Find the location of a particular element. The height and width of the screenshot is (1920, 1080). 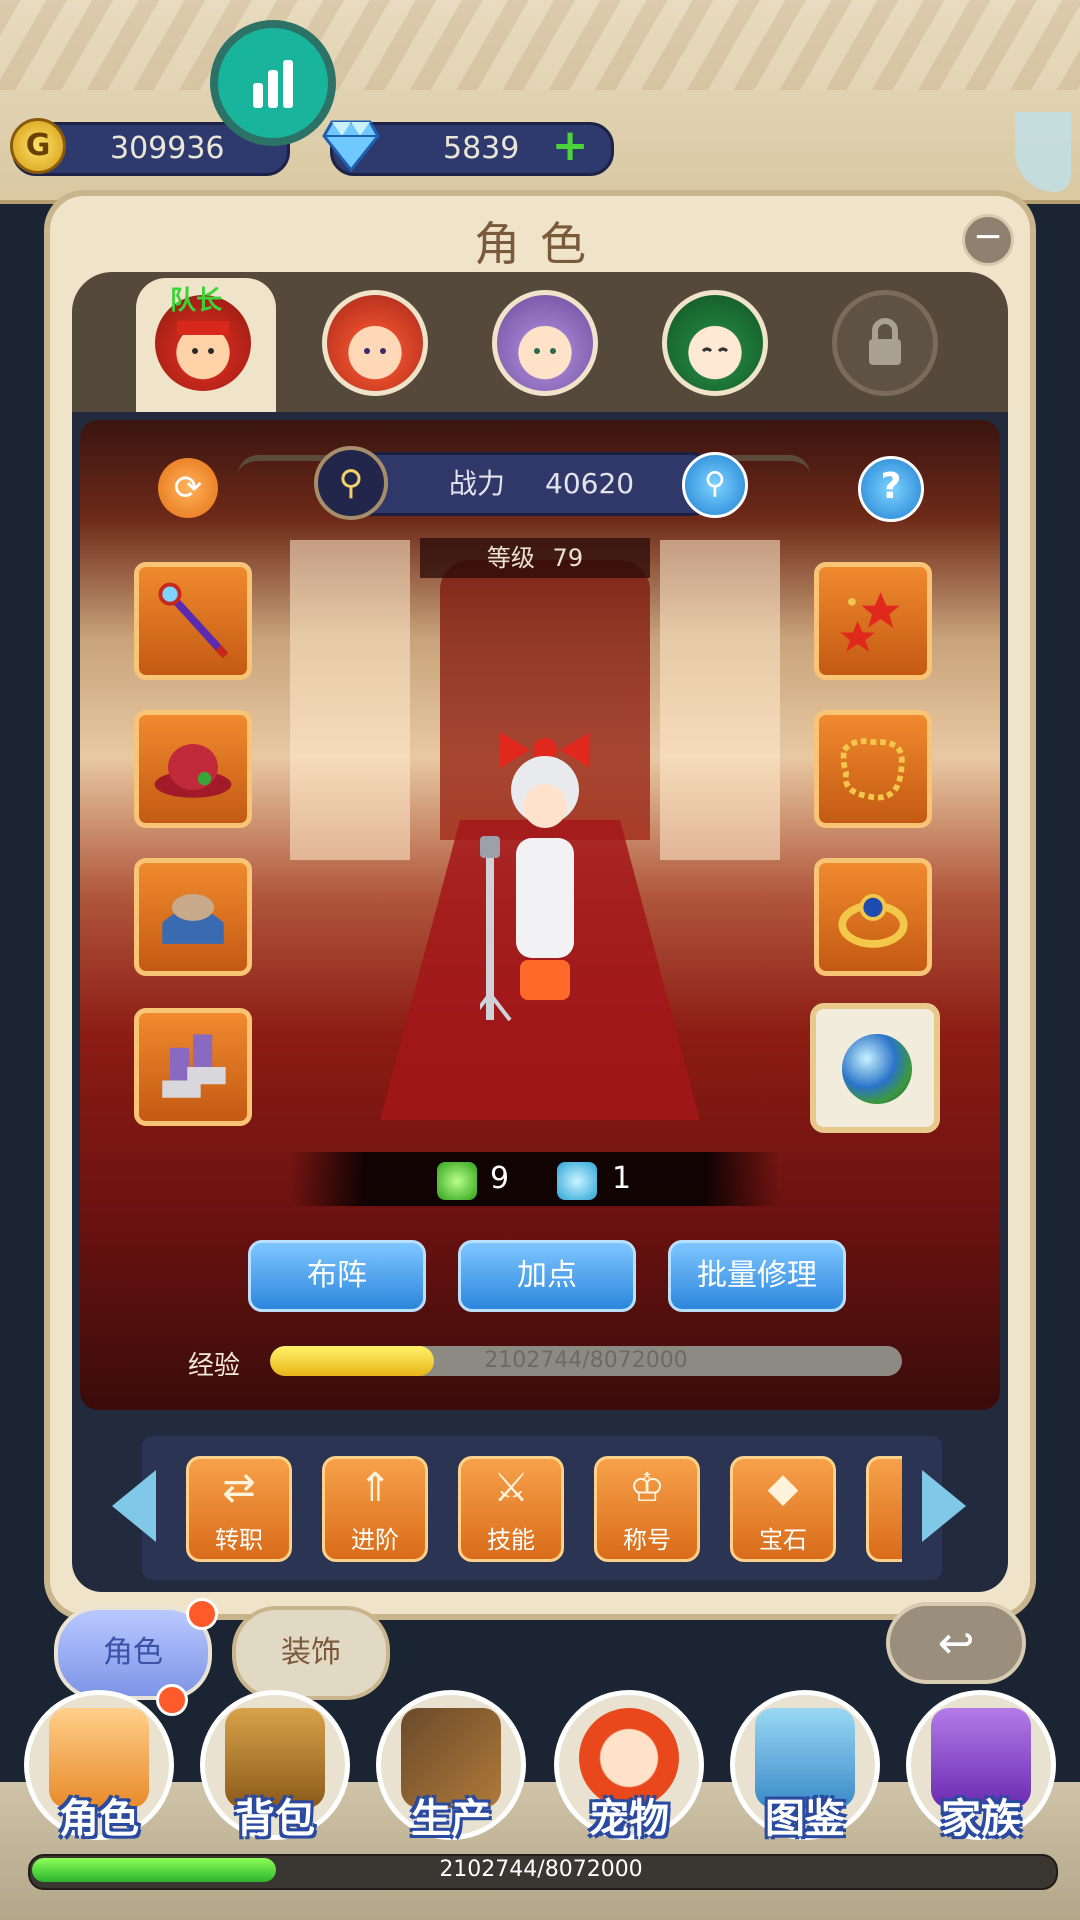

nav-label: 图鉴 is located at coordinates (805, 1819).